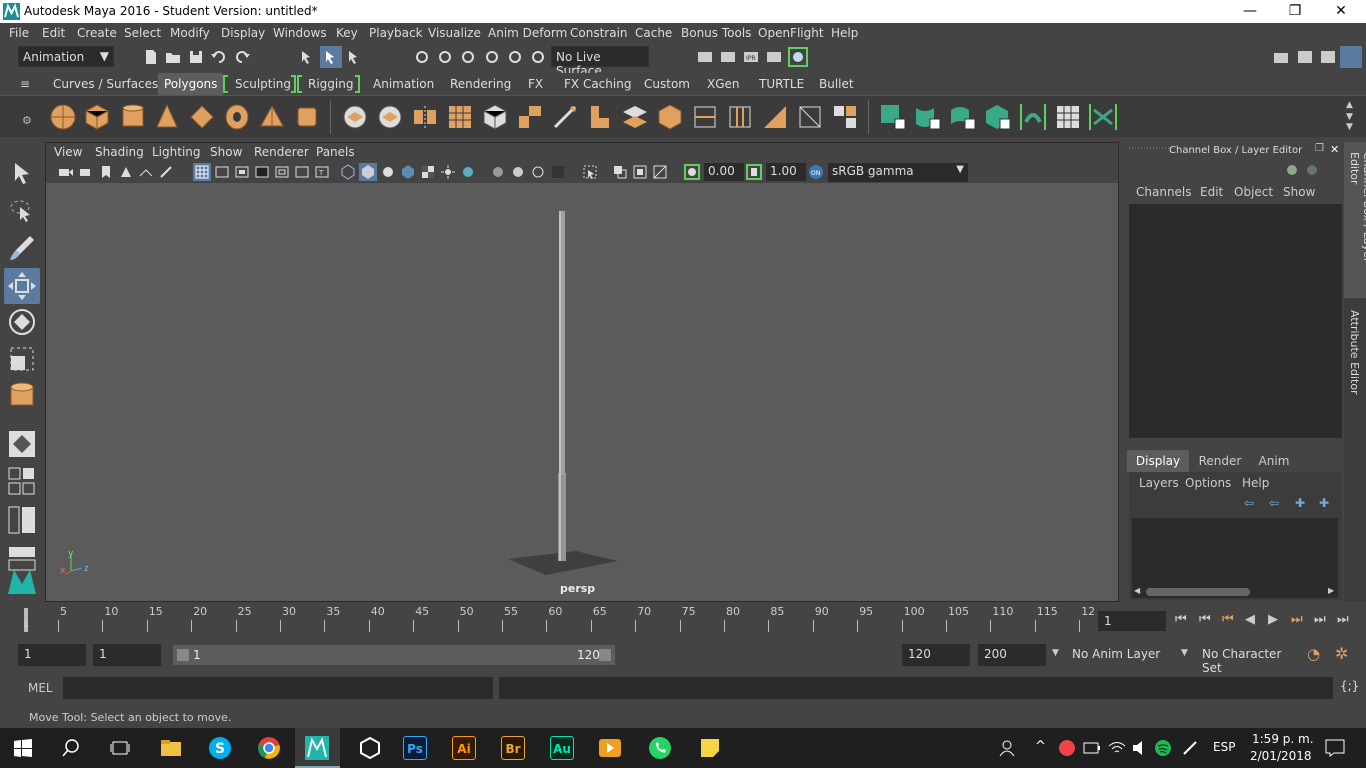 Image resolution: width=1366 pixels, height=768 pixels. I want to click on wifi-icon, so click(1117, 748).